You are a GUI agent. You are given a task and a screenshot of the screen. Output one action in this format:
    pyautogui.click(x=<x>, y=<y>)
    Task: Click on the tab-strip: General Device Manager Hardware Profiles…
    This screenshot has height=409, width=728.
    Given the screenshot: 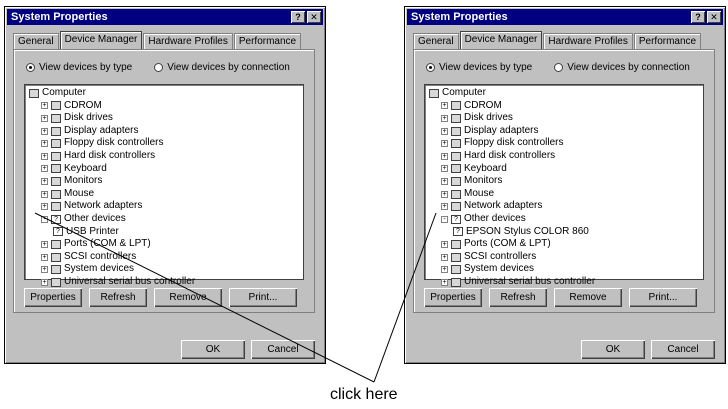 What is the action you would take?
    pyautogui.click(x=557, y=40)
    